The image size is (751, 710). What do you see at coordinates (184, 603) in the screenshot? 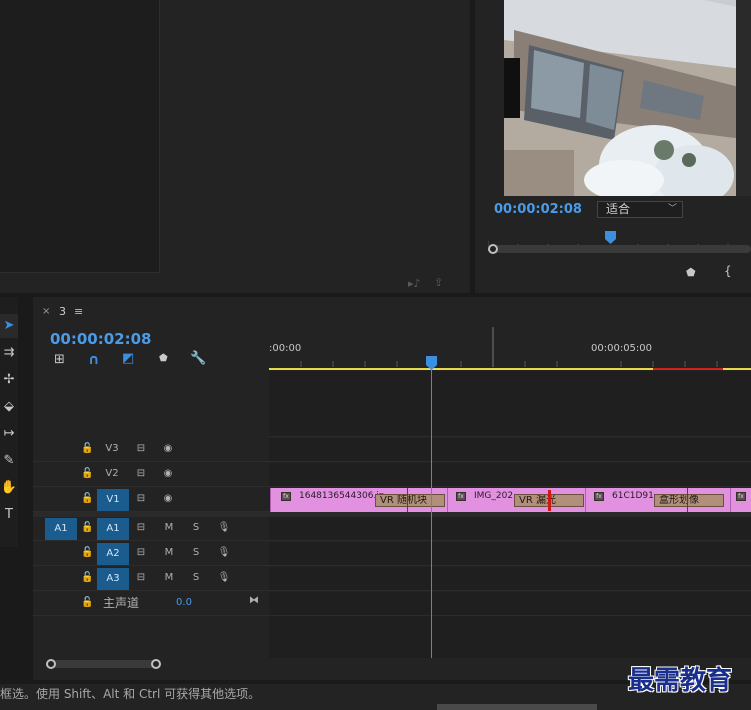
I see `master-volume-value: 0.0` at bounding box center [184, 603].